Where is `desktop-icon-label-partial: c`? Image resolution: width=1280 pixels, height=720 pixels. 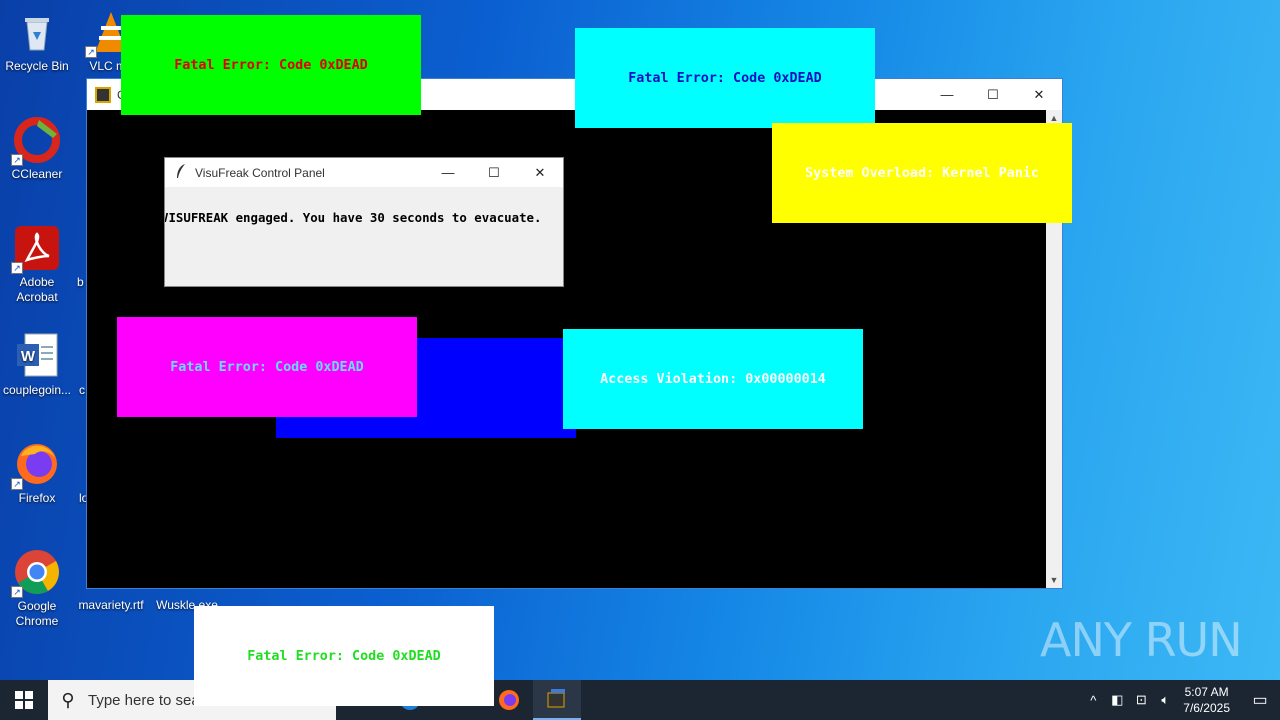
desktop-icon-label-partial: c is located at coordinates (82, 390).